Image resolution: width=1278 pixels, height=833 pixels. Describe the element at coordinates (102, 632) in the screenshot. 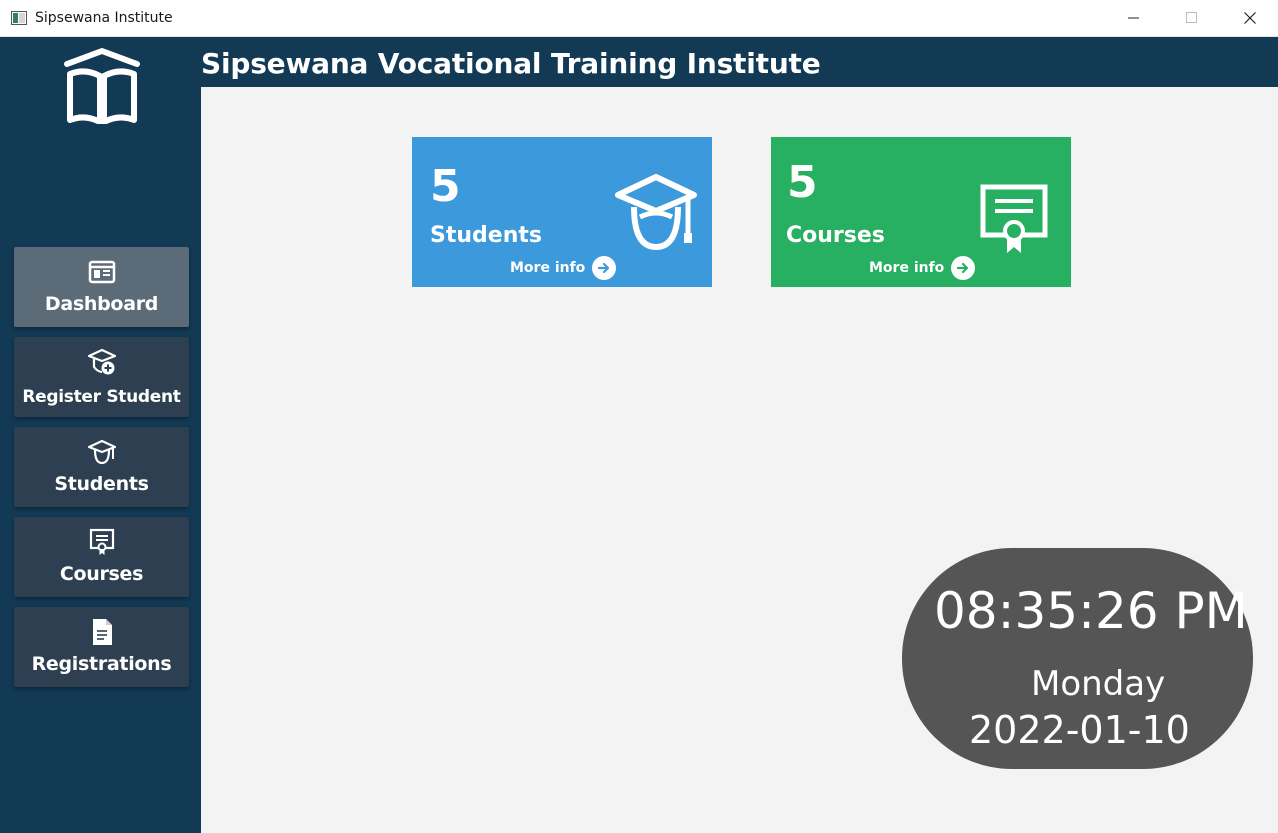

I see `document-icon` at that location.